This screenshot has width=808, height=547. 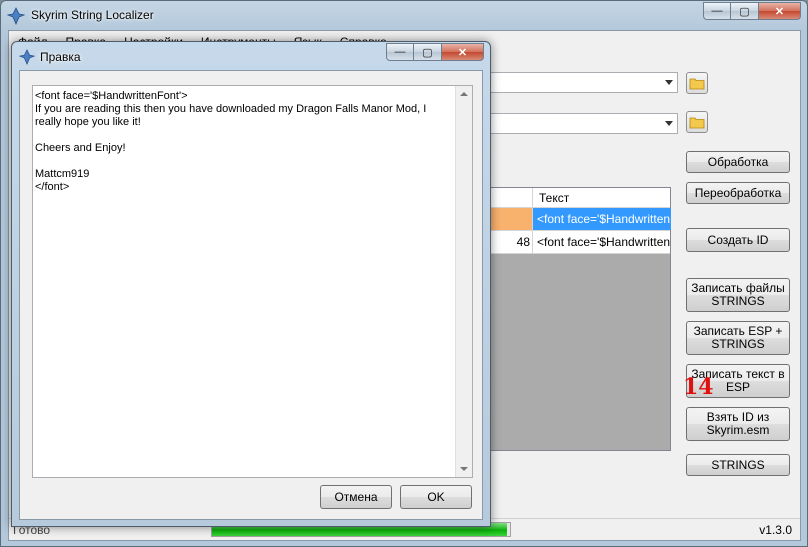 What do you see at coordinates (27, 57) in the screenshot?
I see `dialog-app-icon` at bounding box center [27, 57].